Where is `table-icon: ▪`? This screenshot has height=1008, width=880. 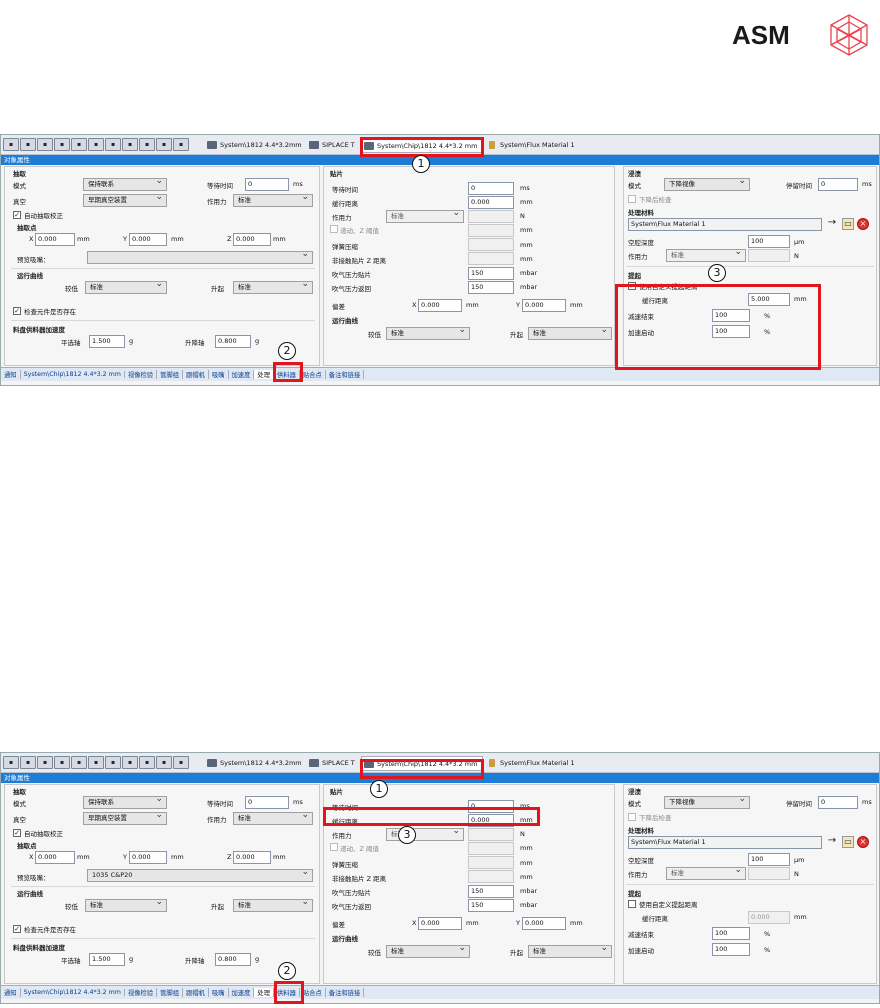
table-icon: ▪ is located at coordinates (113, 144).